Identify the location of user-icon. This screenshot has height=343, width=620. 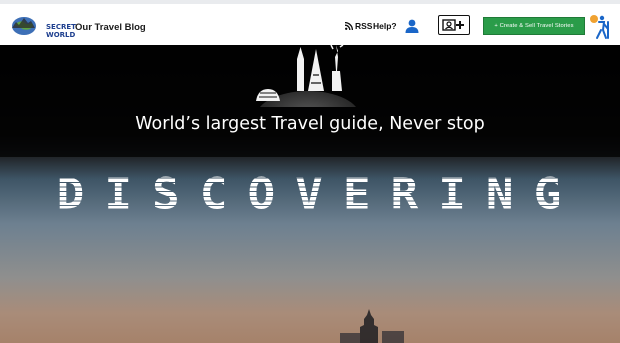
(412, 26).